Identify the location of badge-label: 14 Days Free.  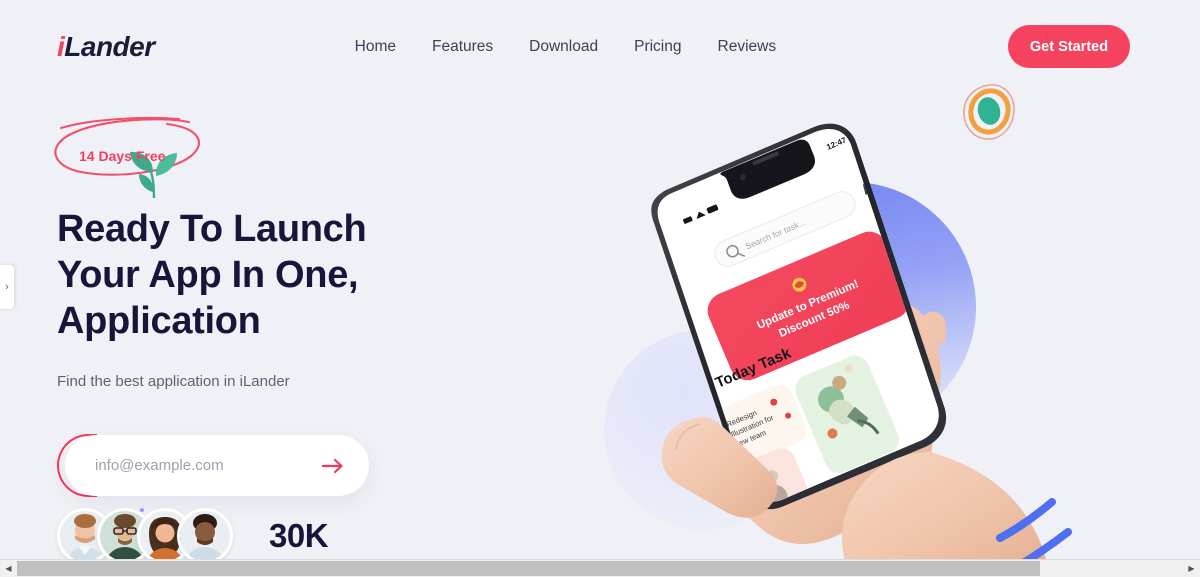
(122, 156).